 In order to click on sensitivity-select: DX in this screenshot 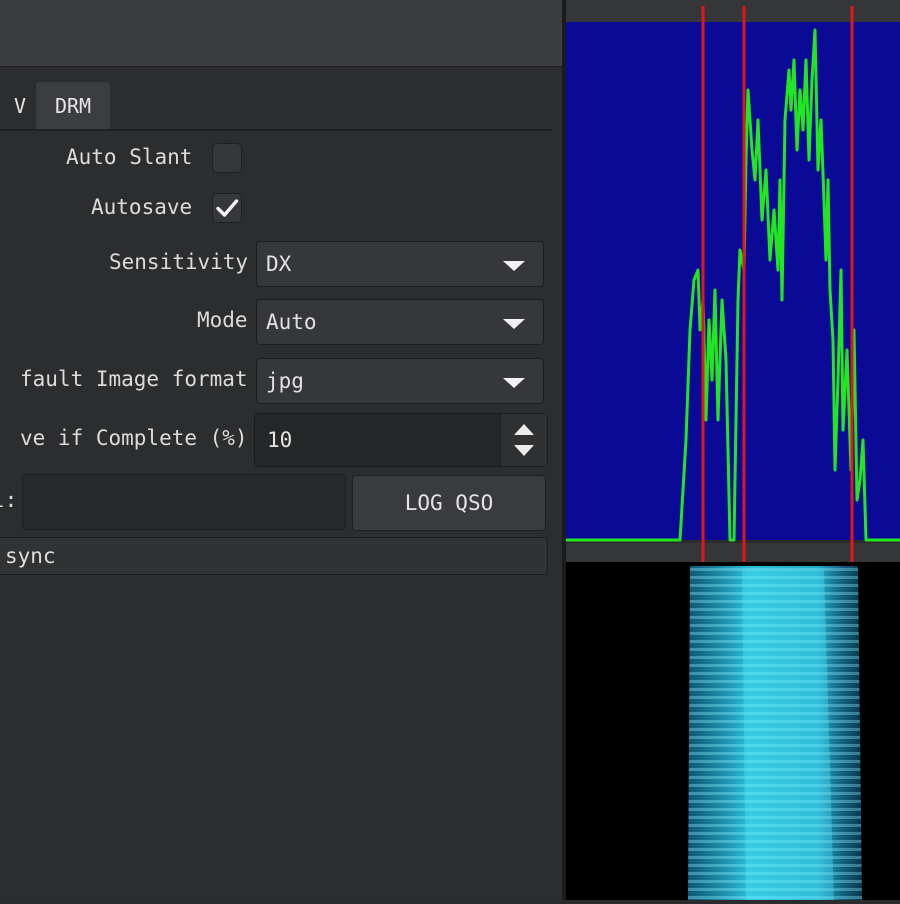, I will do `click(400, 264)`.